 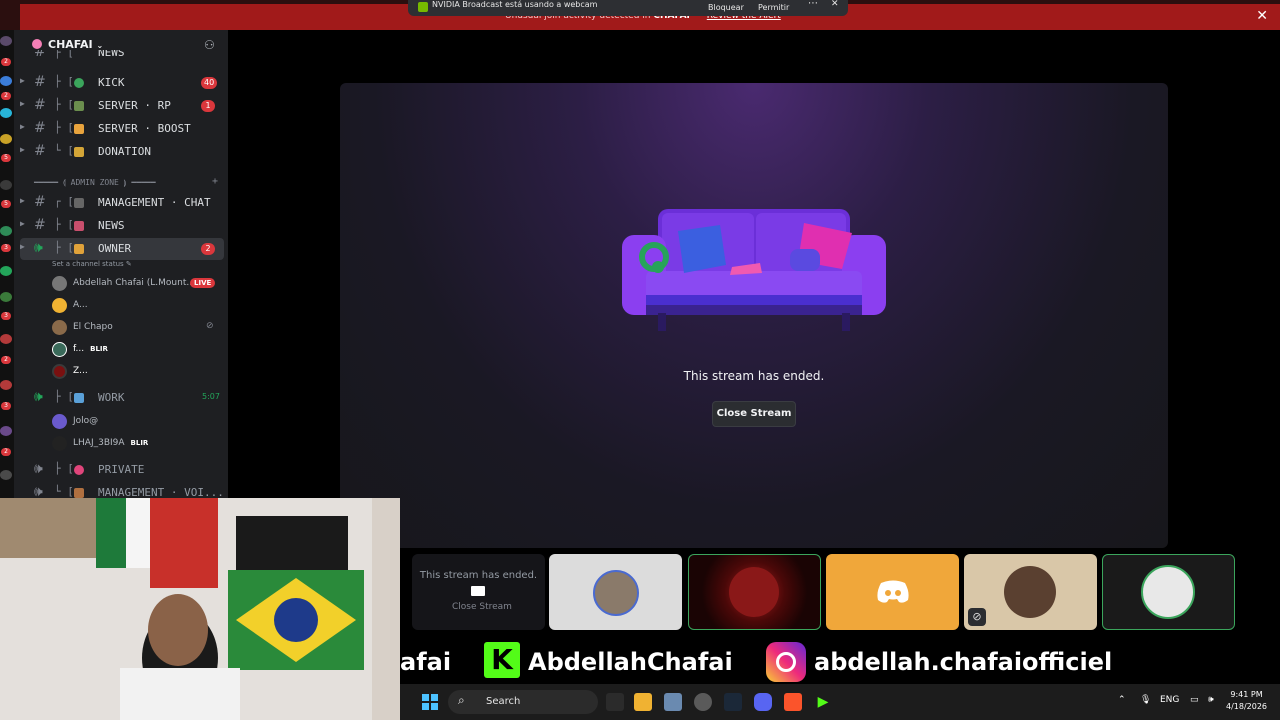 What do you see at coordinates (7, 265) in the screenshot?
I see `server-rail: 2 2 5 5 3 3 2 3 2` at bounding box center [7, 265].